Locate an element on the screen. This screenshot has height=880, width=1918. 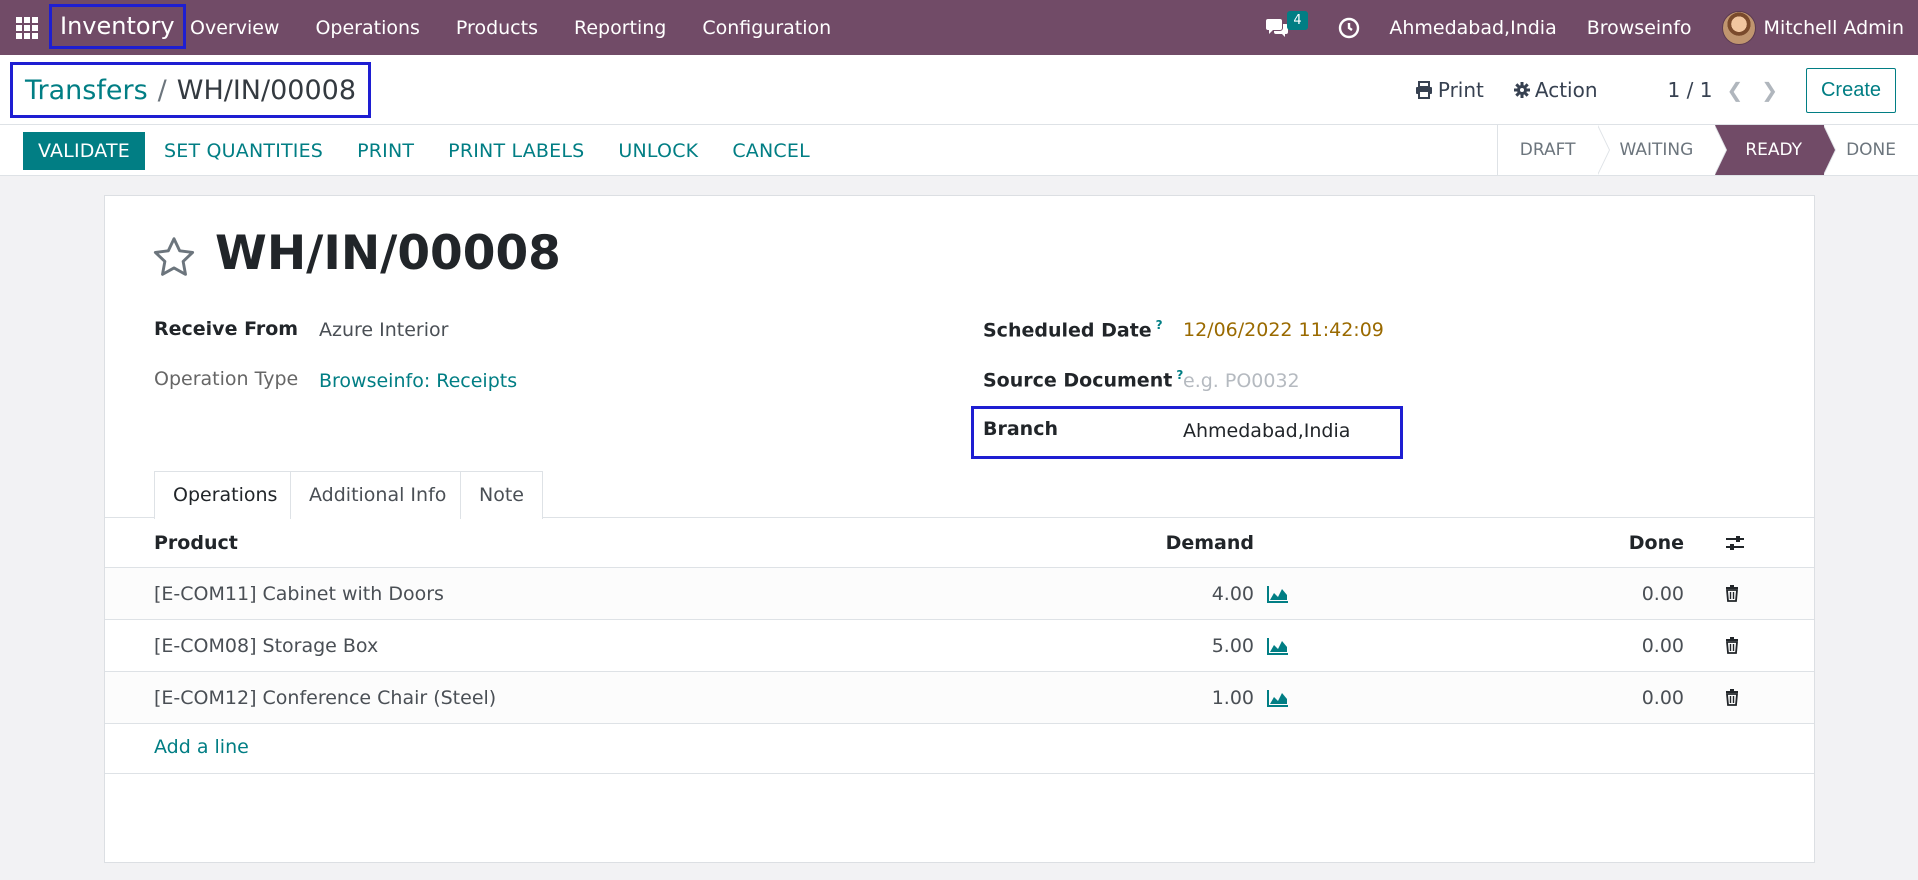
table-row: [E-COM11] Cabinet with Doors 4.00 0.00 is located at coordinates (959, 594).